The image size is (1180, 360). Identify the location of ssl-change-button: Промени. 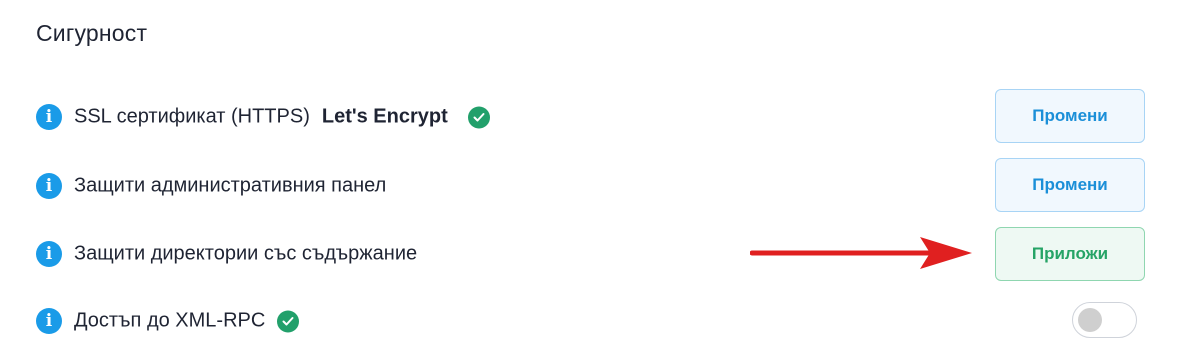
(1070, 116).